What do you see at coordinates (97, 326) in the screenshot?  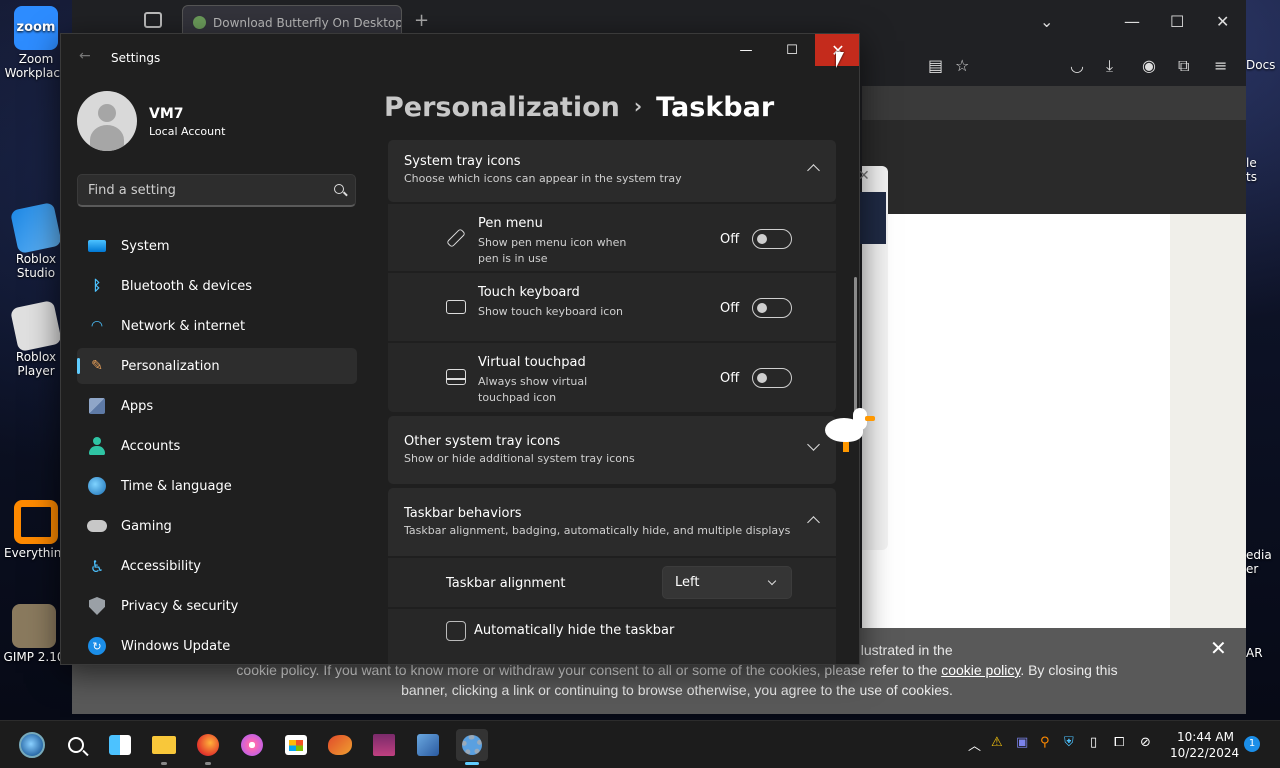 I see `wifi-icon: ◠` at bounding box center [97, 326].